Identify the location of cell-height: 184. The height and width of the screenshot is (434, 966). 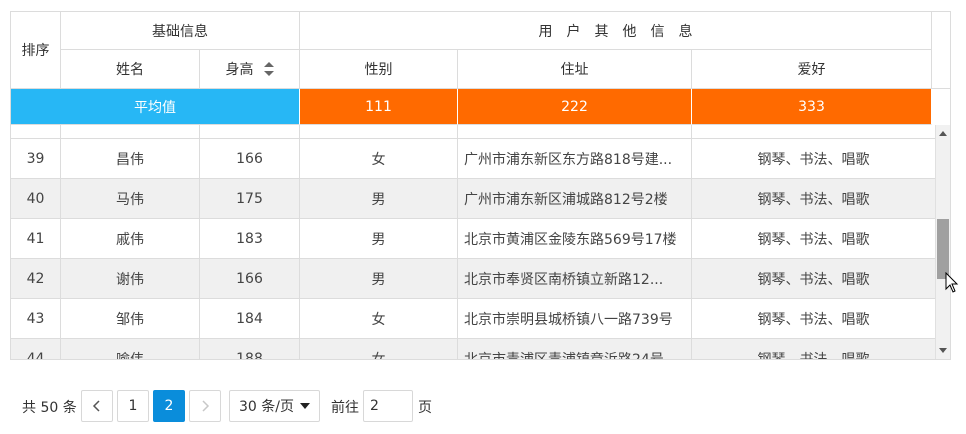
(250, 319).